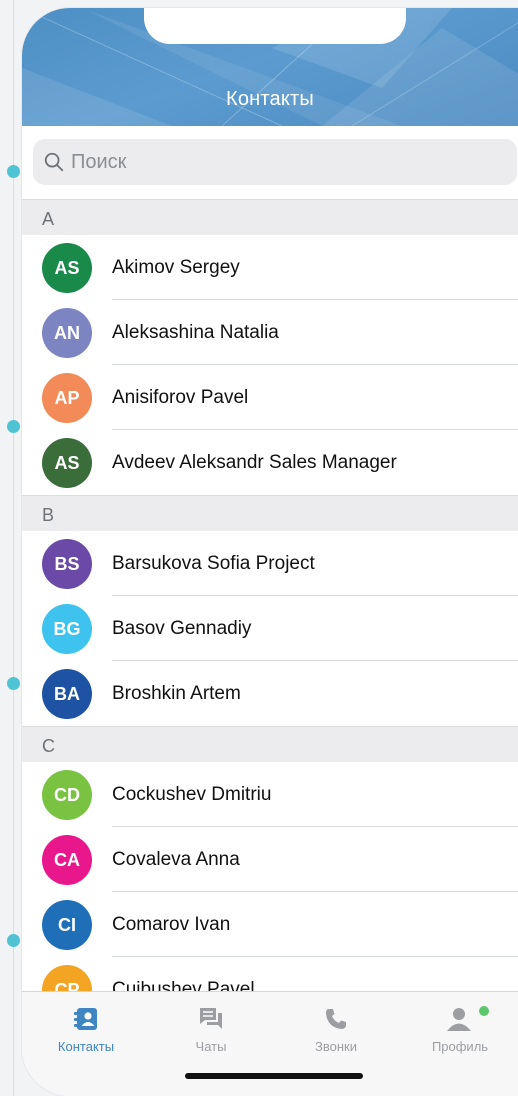 The width and height of the screenshot is (518, 1096). What do you see at coordinates (67, 924) in the screenshot?
I see `avatar: CI` at bounding box center [67, 924].